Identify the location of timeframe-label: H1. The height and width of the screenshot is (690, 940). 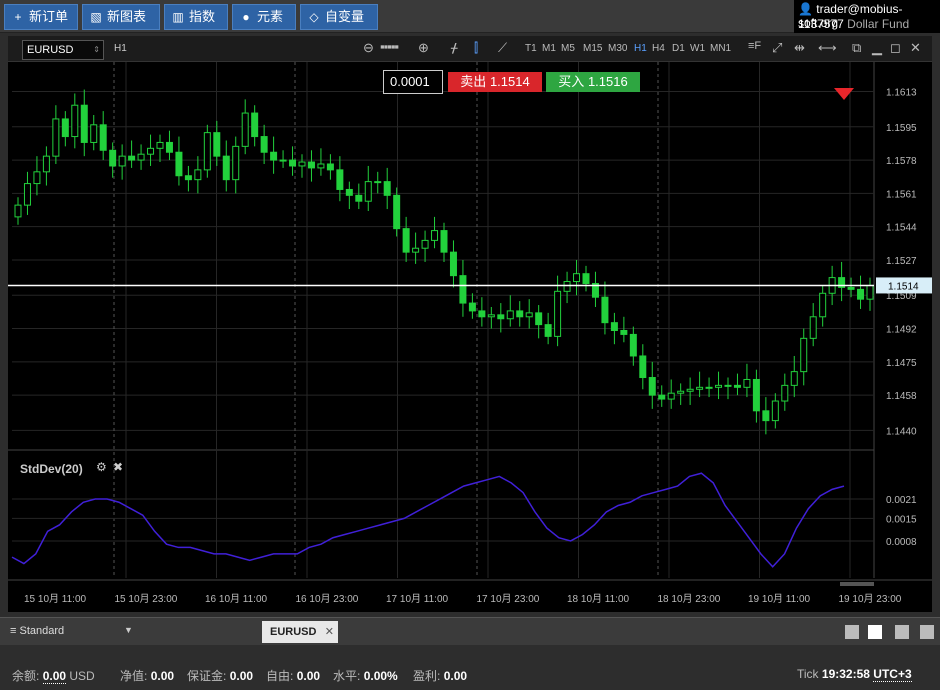
(120, 48).